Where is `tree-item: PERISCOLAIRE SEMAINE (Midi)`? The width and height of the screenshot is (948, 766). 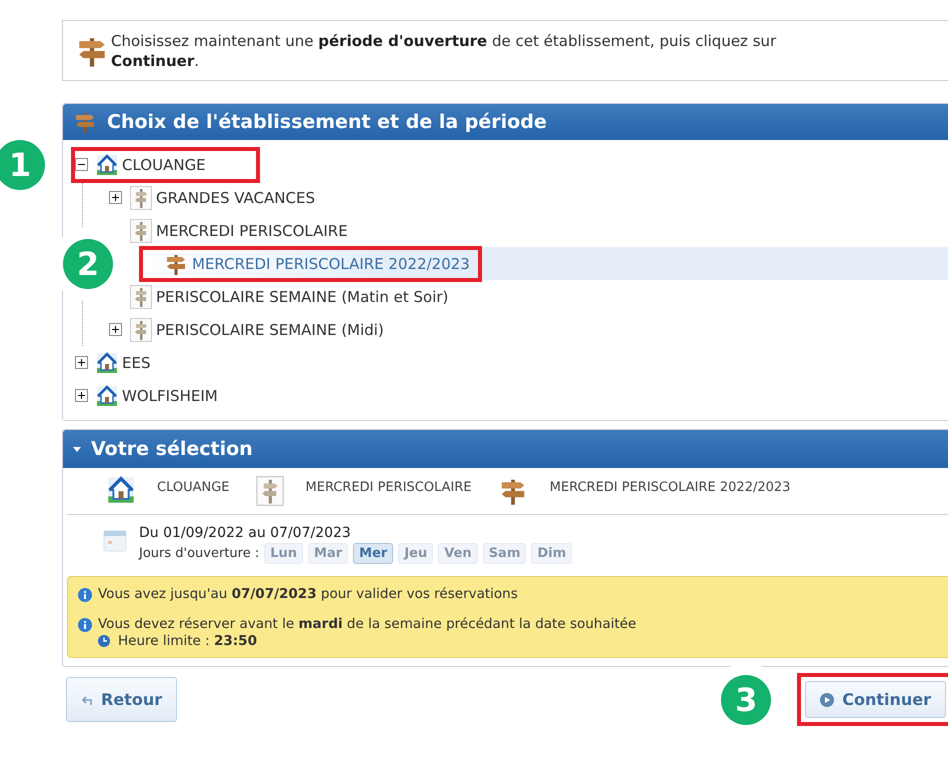
tree-item: PERISCOLAIRE SEMAINE (Midi) is located at coordinates (270, 329).